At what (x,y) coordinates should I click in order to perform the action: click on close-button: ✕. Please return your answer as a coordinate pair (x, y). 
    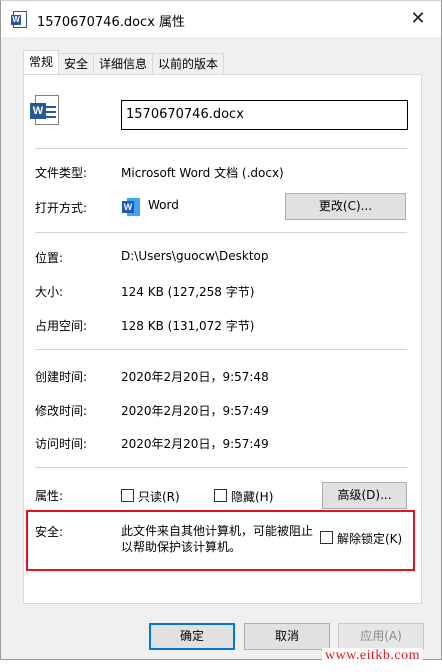
    Looking at the image, I should click on (418, 19).